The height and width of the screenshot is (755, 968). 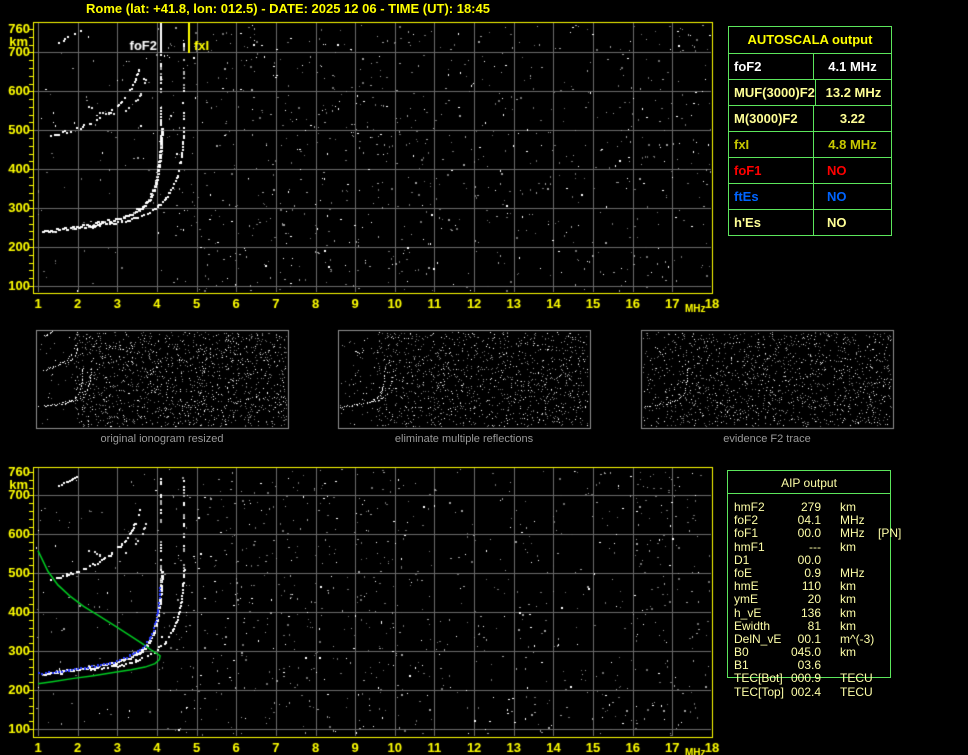 What do you see at coordinates (814, 625) in the screenshot?
I see `aip-param-value: 81` at bounding box center [814, 625].